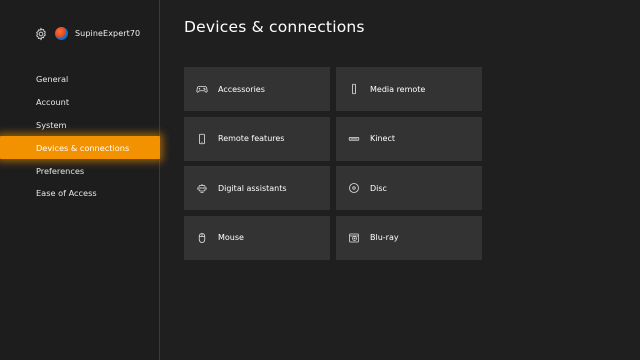  I want to click on tile-accessories: Accessories, so click(257, 89).